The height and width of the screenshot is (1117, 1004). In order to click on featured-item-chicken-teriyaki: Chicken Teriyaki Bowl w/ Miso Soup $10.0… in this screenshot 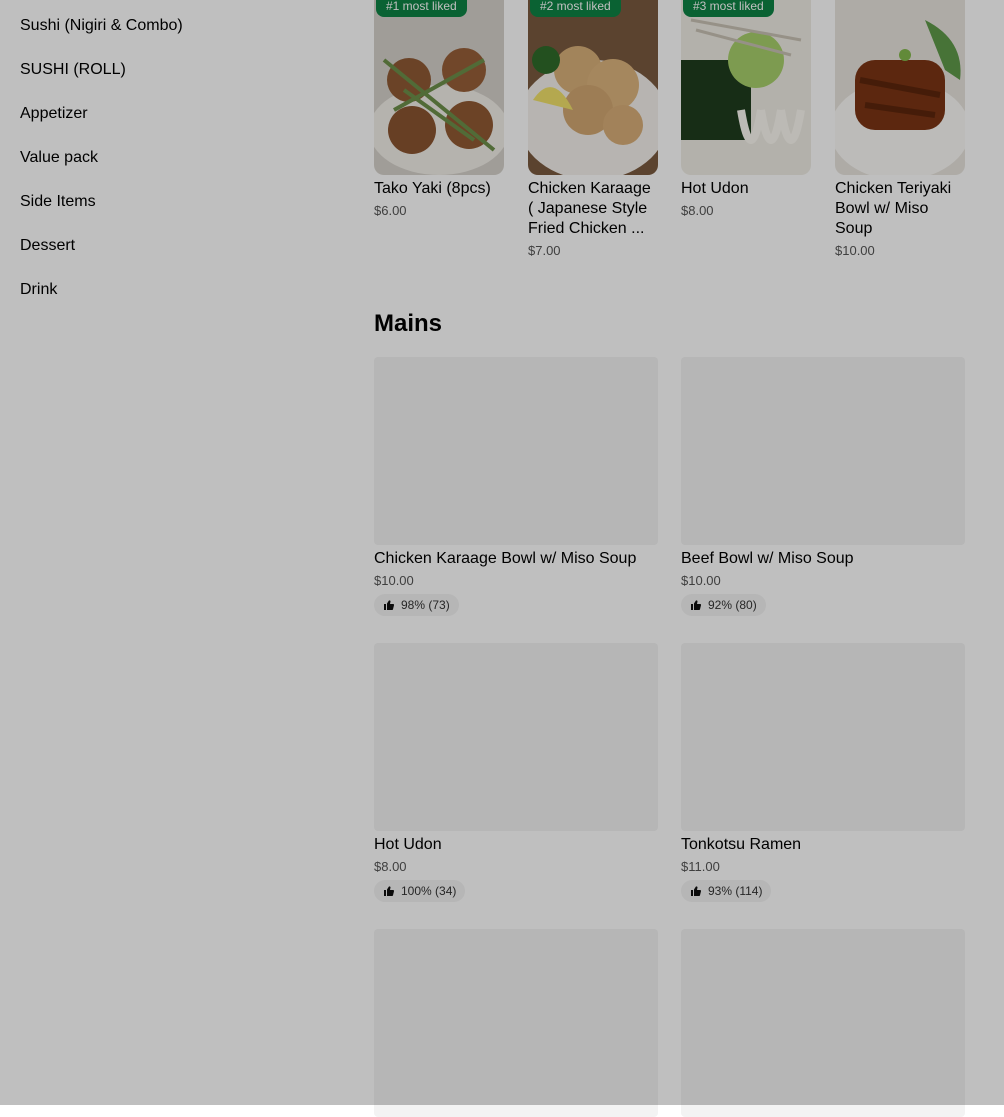, I will do `click(900, 129)`.